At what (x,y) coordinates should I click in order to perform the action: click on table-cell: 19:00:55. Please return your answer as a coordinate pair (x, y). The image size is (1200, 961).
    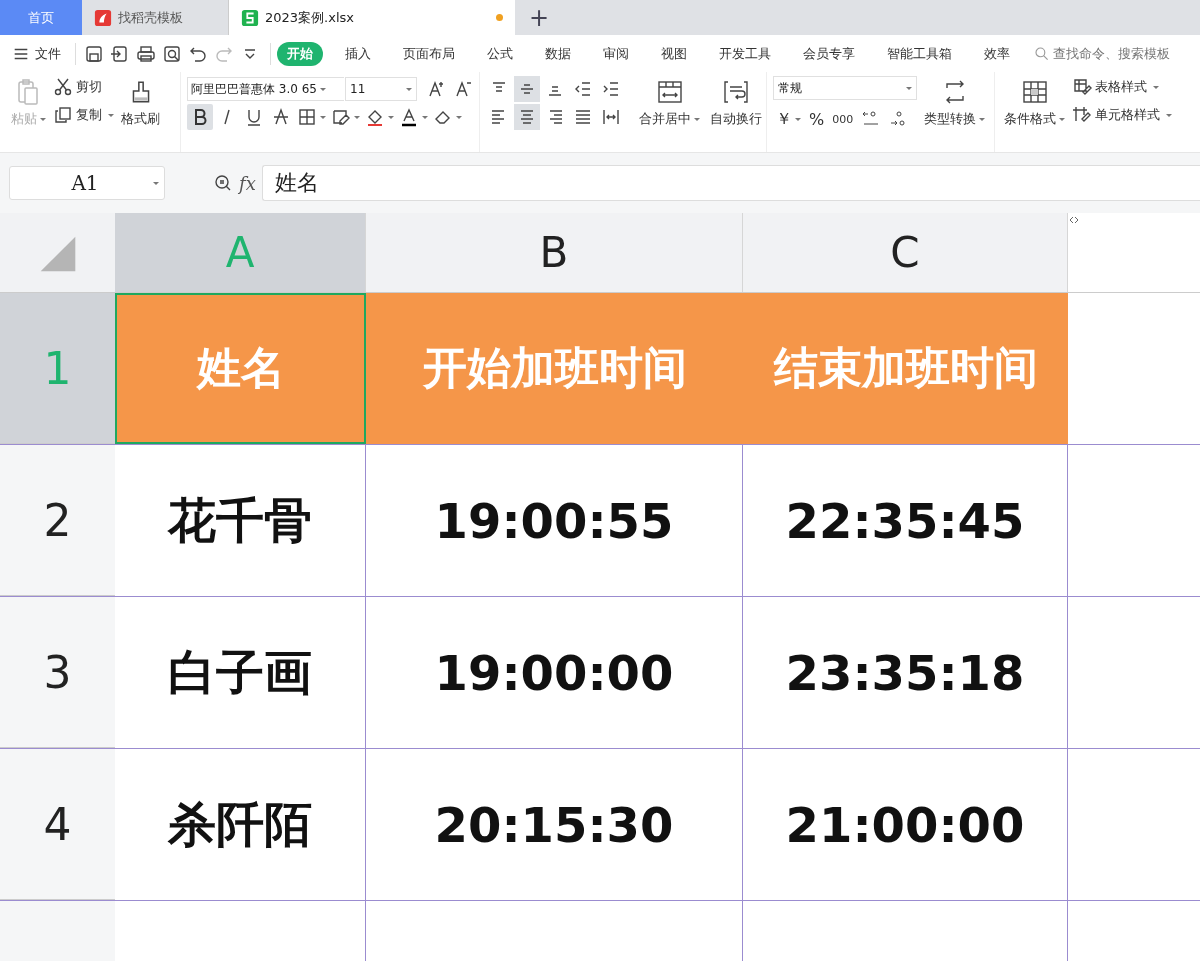
    Looking at the image, I should click on (554, 520).